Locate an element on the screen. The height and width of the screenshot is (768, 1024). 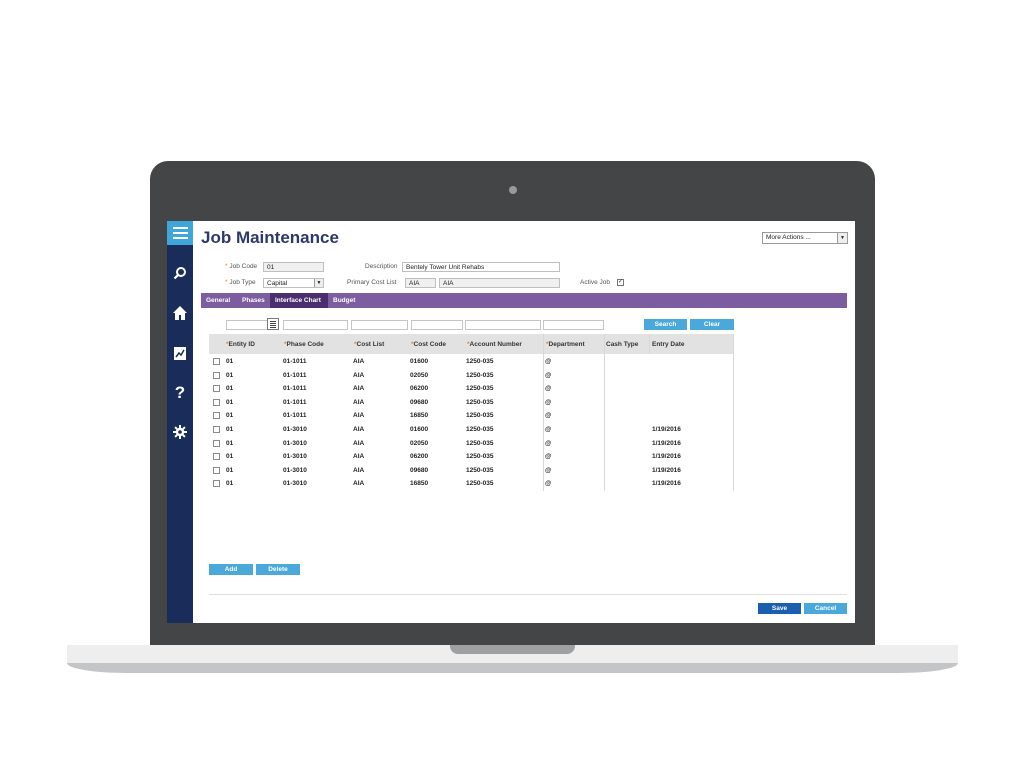
job-code-field: 01 is located at coordinates (293, 267).